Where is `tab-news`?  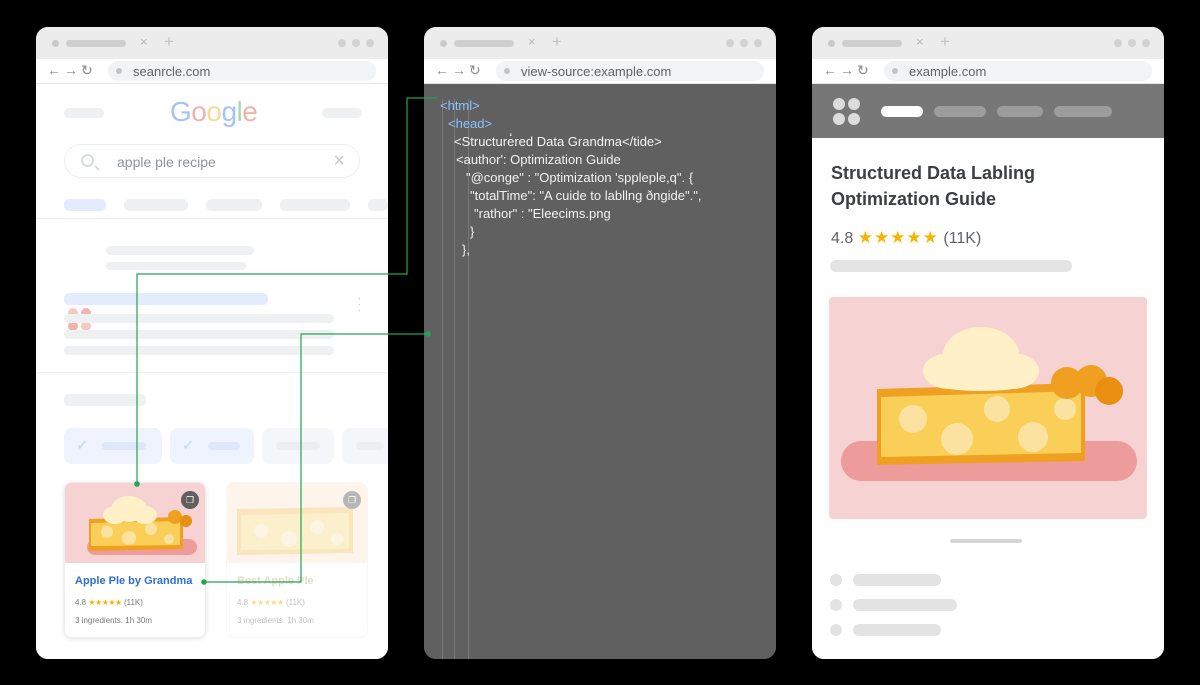
tab-news is located at coordinates (315, 205).